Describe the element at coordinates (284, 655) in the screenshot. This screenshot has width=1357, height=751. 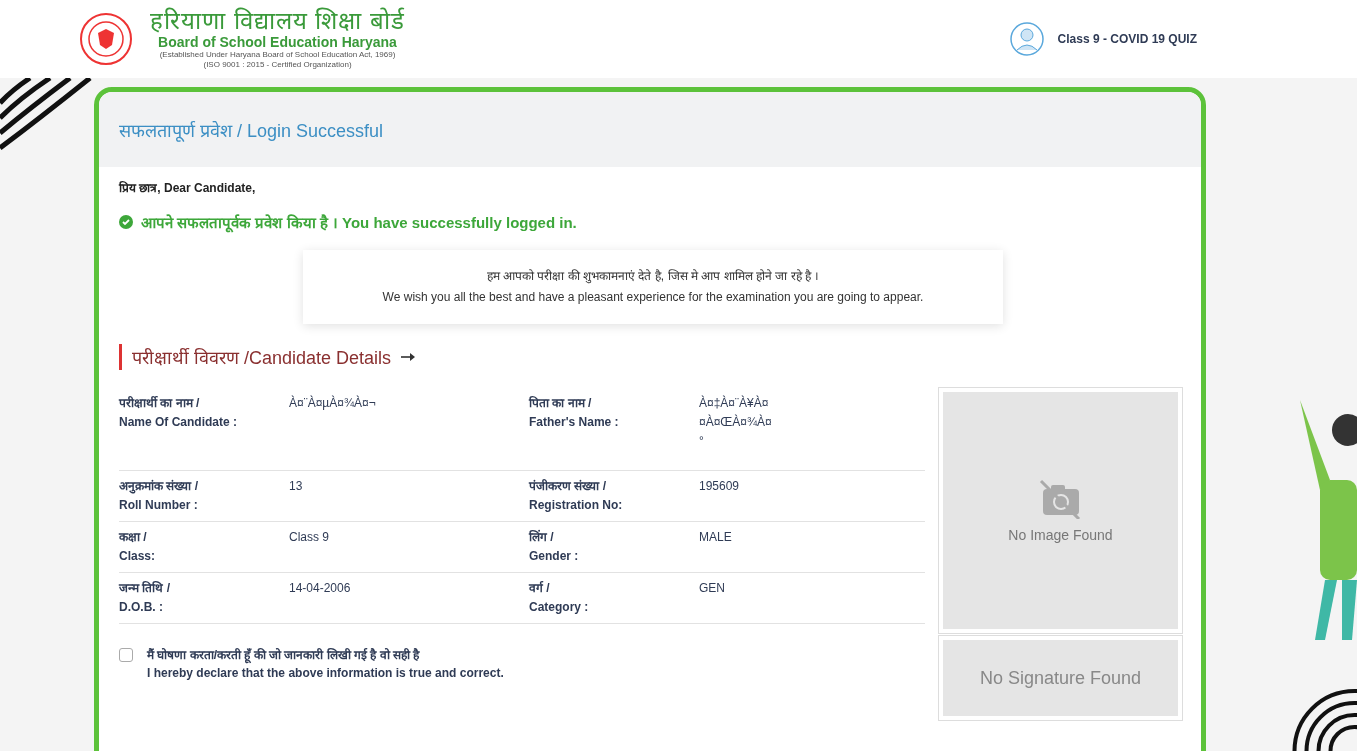
I see `declaration-text-hindi: मैं घोषणा करता/करती हूँ की जो जानकारी लिखी गई है वो सही है` at that location.